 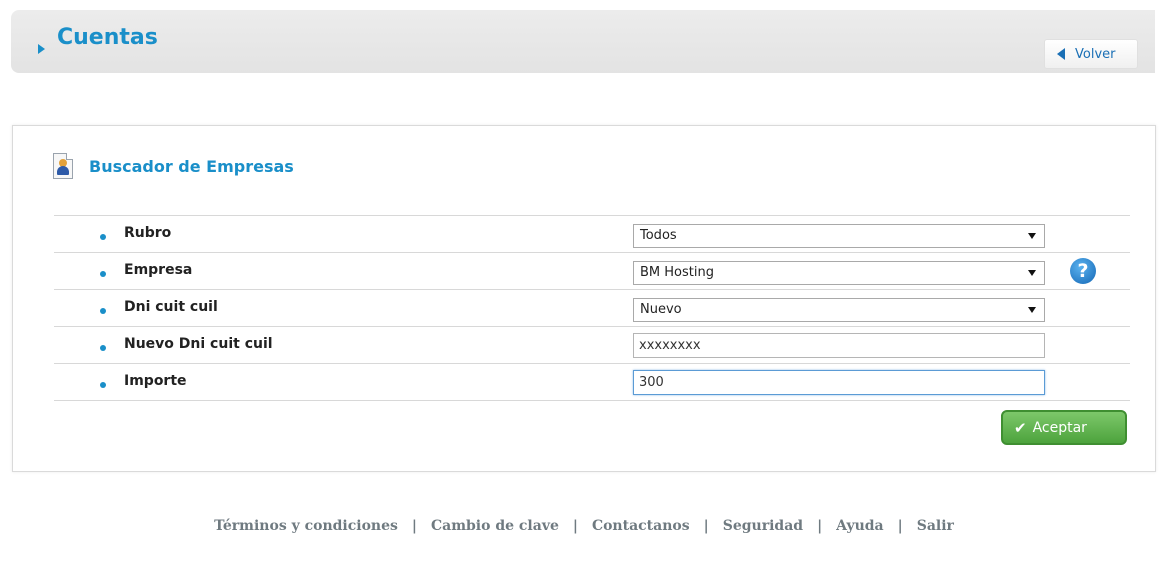 I want to click on footer-link-terminos: Términos y condiciones, so click(x=306, y=526).